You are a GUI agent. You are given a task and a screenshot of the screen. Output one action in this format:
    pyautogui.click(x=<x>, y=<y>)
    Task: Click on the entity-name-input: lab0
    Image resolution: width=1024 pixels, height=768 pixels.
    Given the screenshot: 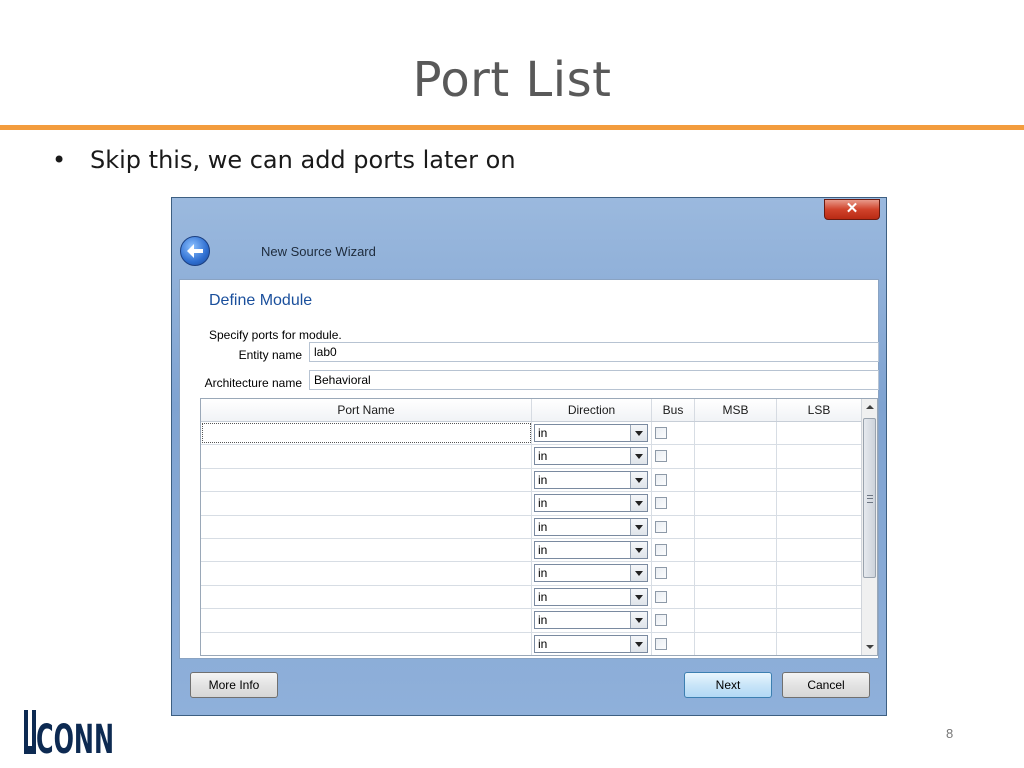 What is the action you would take?
    pyautogui.click(x=594, y=352)
    